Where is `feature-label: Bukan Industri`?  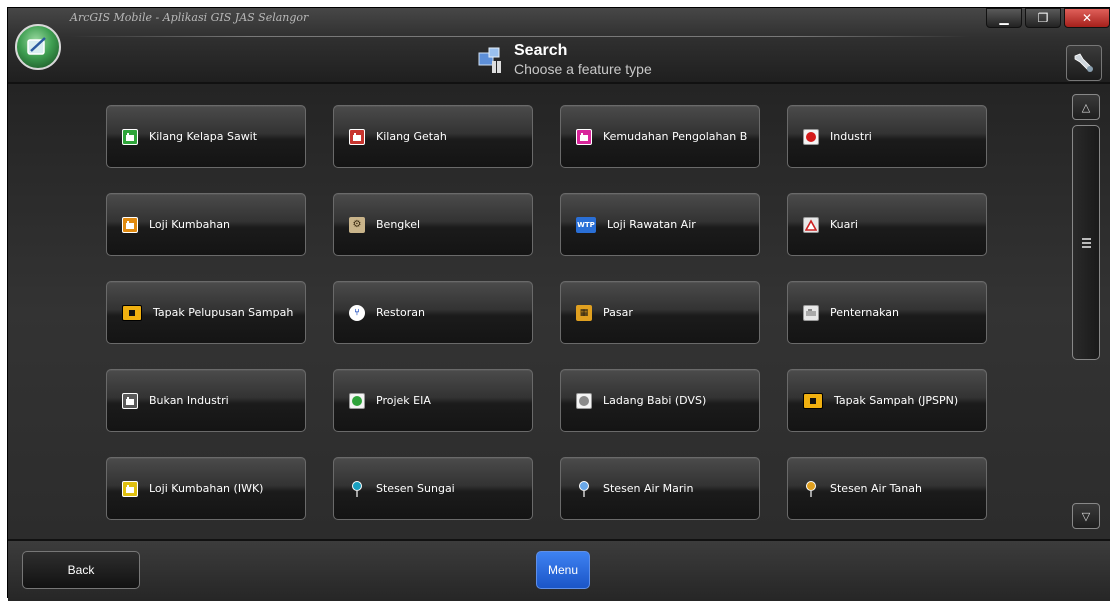
feature-label: Bukan Industri is located at coordinates (189, 400).